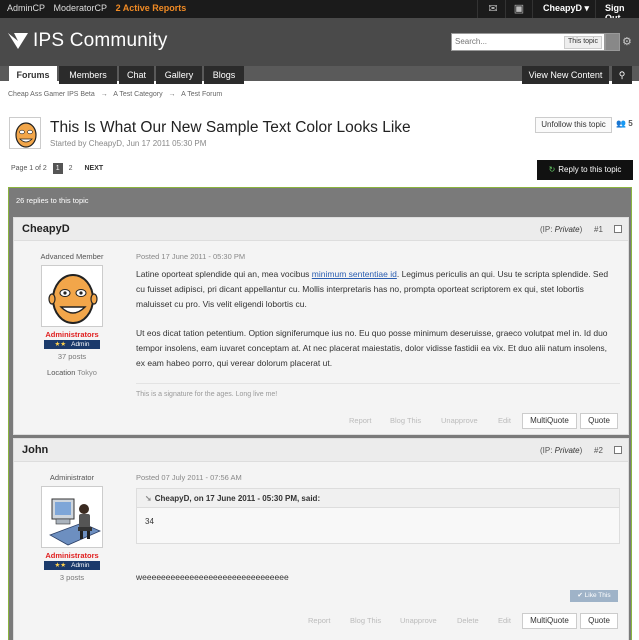  I want to click on site-header: IPS Community This topic ⚙, so click(319, 42).